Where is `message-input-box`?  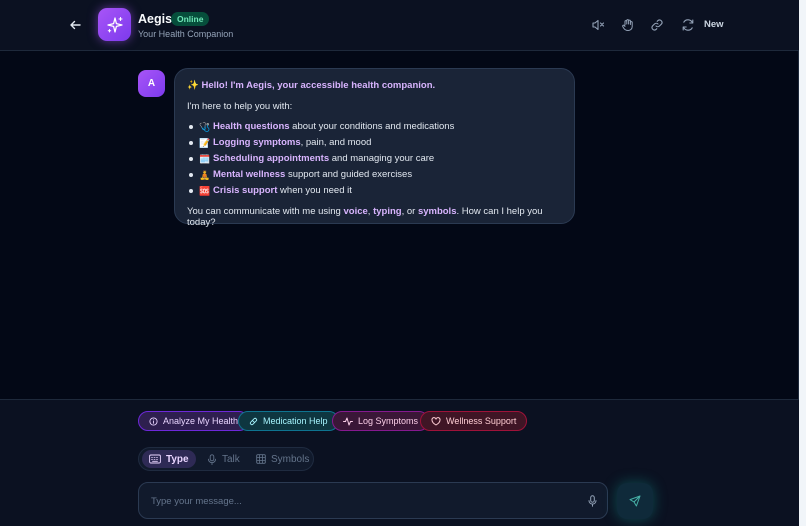 message-input-box is located at coordinates (373, 500).